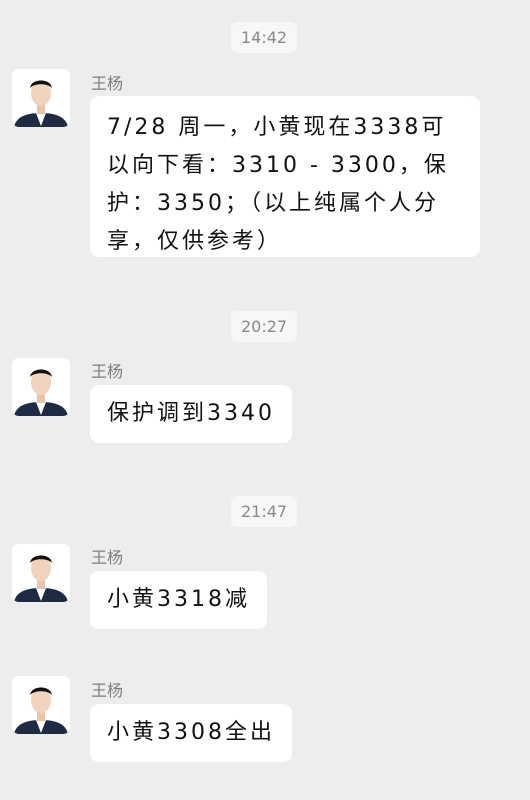 The width and height of the screenshot is (530, 800). What do you see at coordinates (178, 600) in the screenshot?
I see `message-bubble: 小黄3318减` at bounding box center [178, 600].